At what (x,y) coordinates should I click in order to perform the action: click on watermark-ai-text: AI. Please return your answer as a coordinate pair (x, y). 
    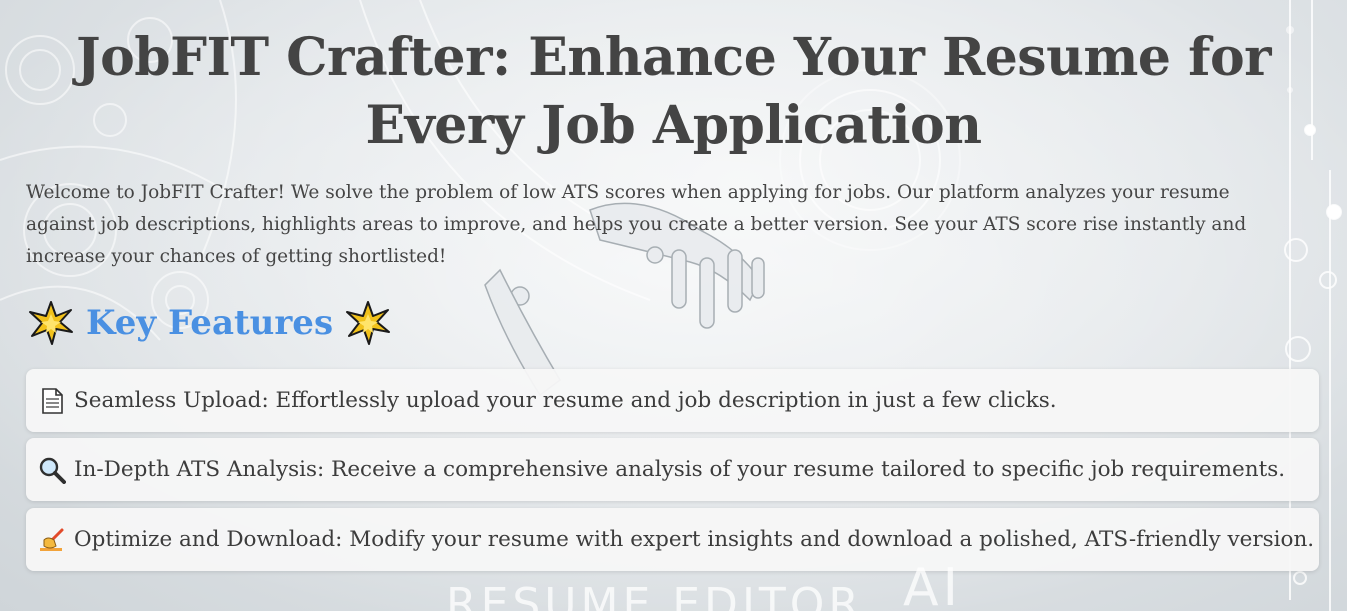
    Looking at the image, I should click on (932, 584).